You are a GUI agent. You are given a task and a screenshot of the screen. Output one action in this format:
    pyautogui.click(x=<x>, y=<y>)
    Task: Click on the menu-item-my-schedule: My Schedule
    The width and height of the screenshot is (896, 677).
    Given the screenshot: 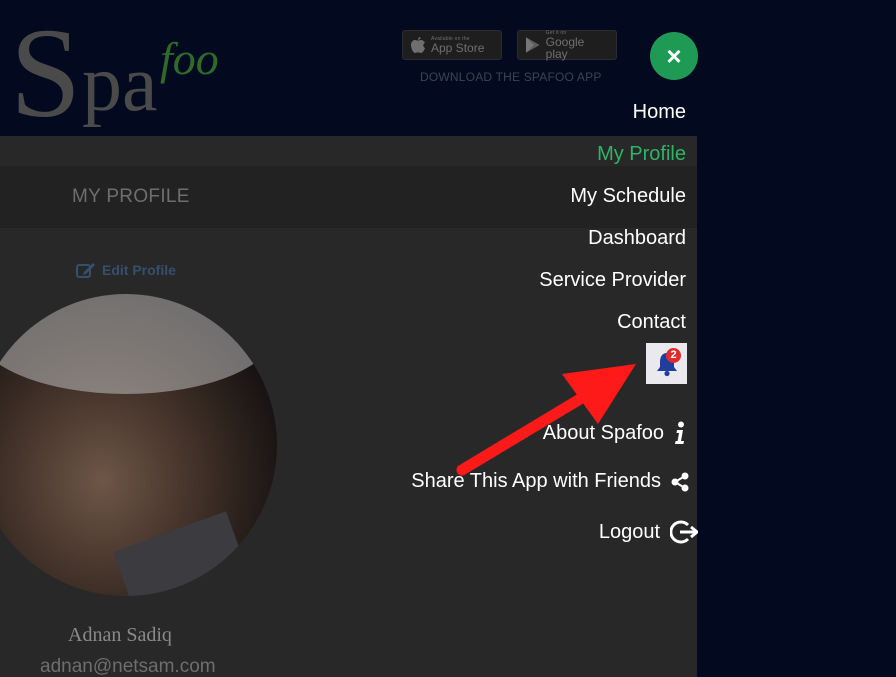 What is the action you would take?
    pyautogui.click(x=628, y=196)
    